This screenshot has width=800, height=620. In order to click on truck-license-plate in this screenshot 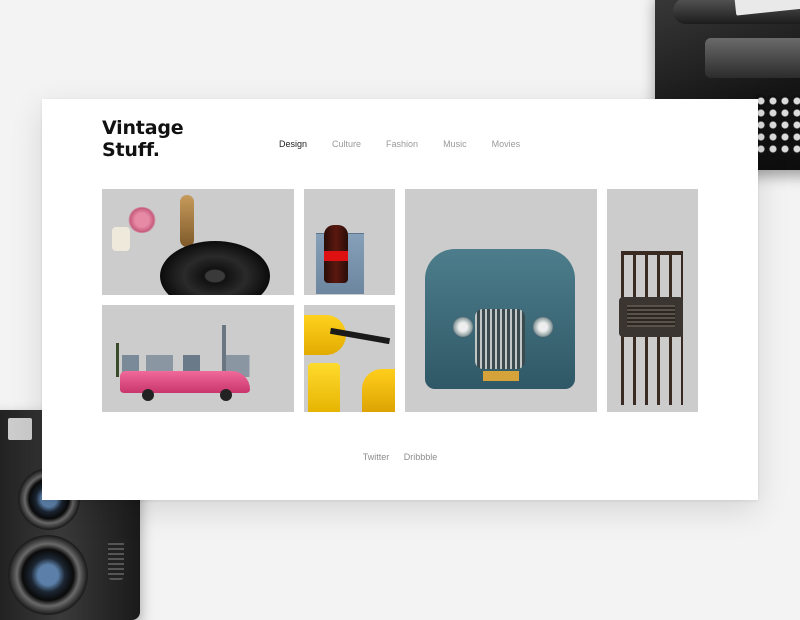, I will do `click(501, 376)`.